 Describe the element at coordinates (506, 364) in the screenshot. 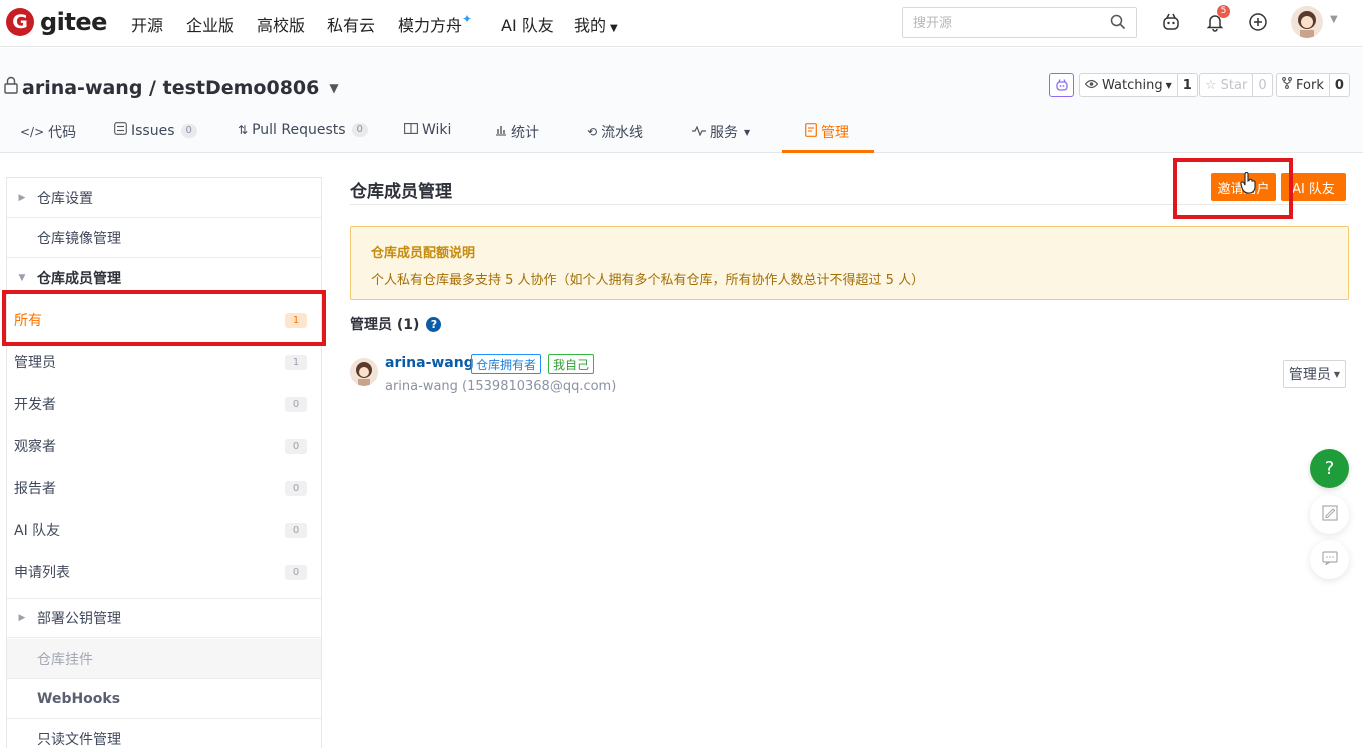

I see `owner-tag: 仓库拥有者` at that location.